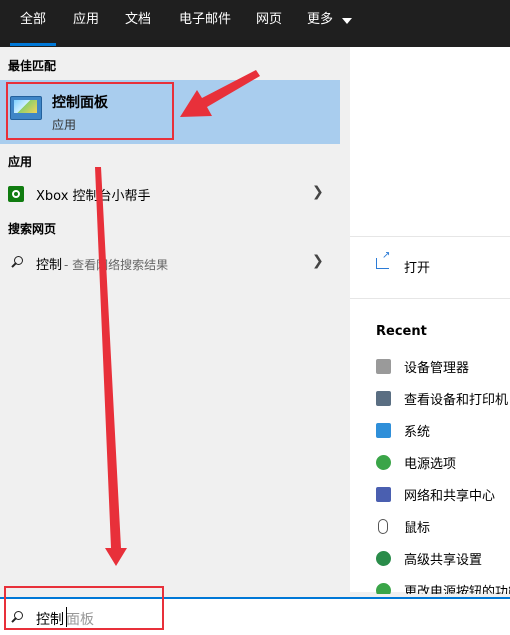  What do you see at coordinates (111, 366) in the screenshot?
I see `annotation-arrow-down` at bounding box center [111, 366].